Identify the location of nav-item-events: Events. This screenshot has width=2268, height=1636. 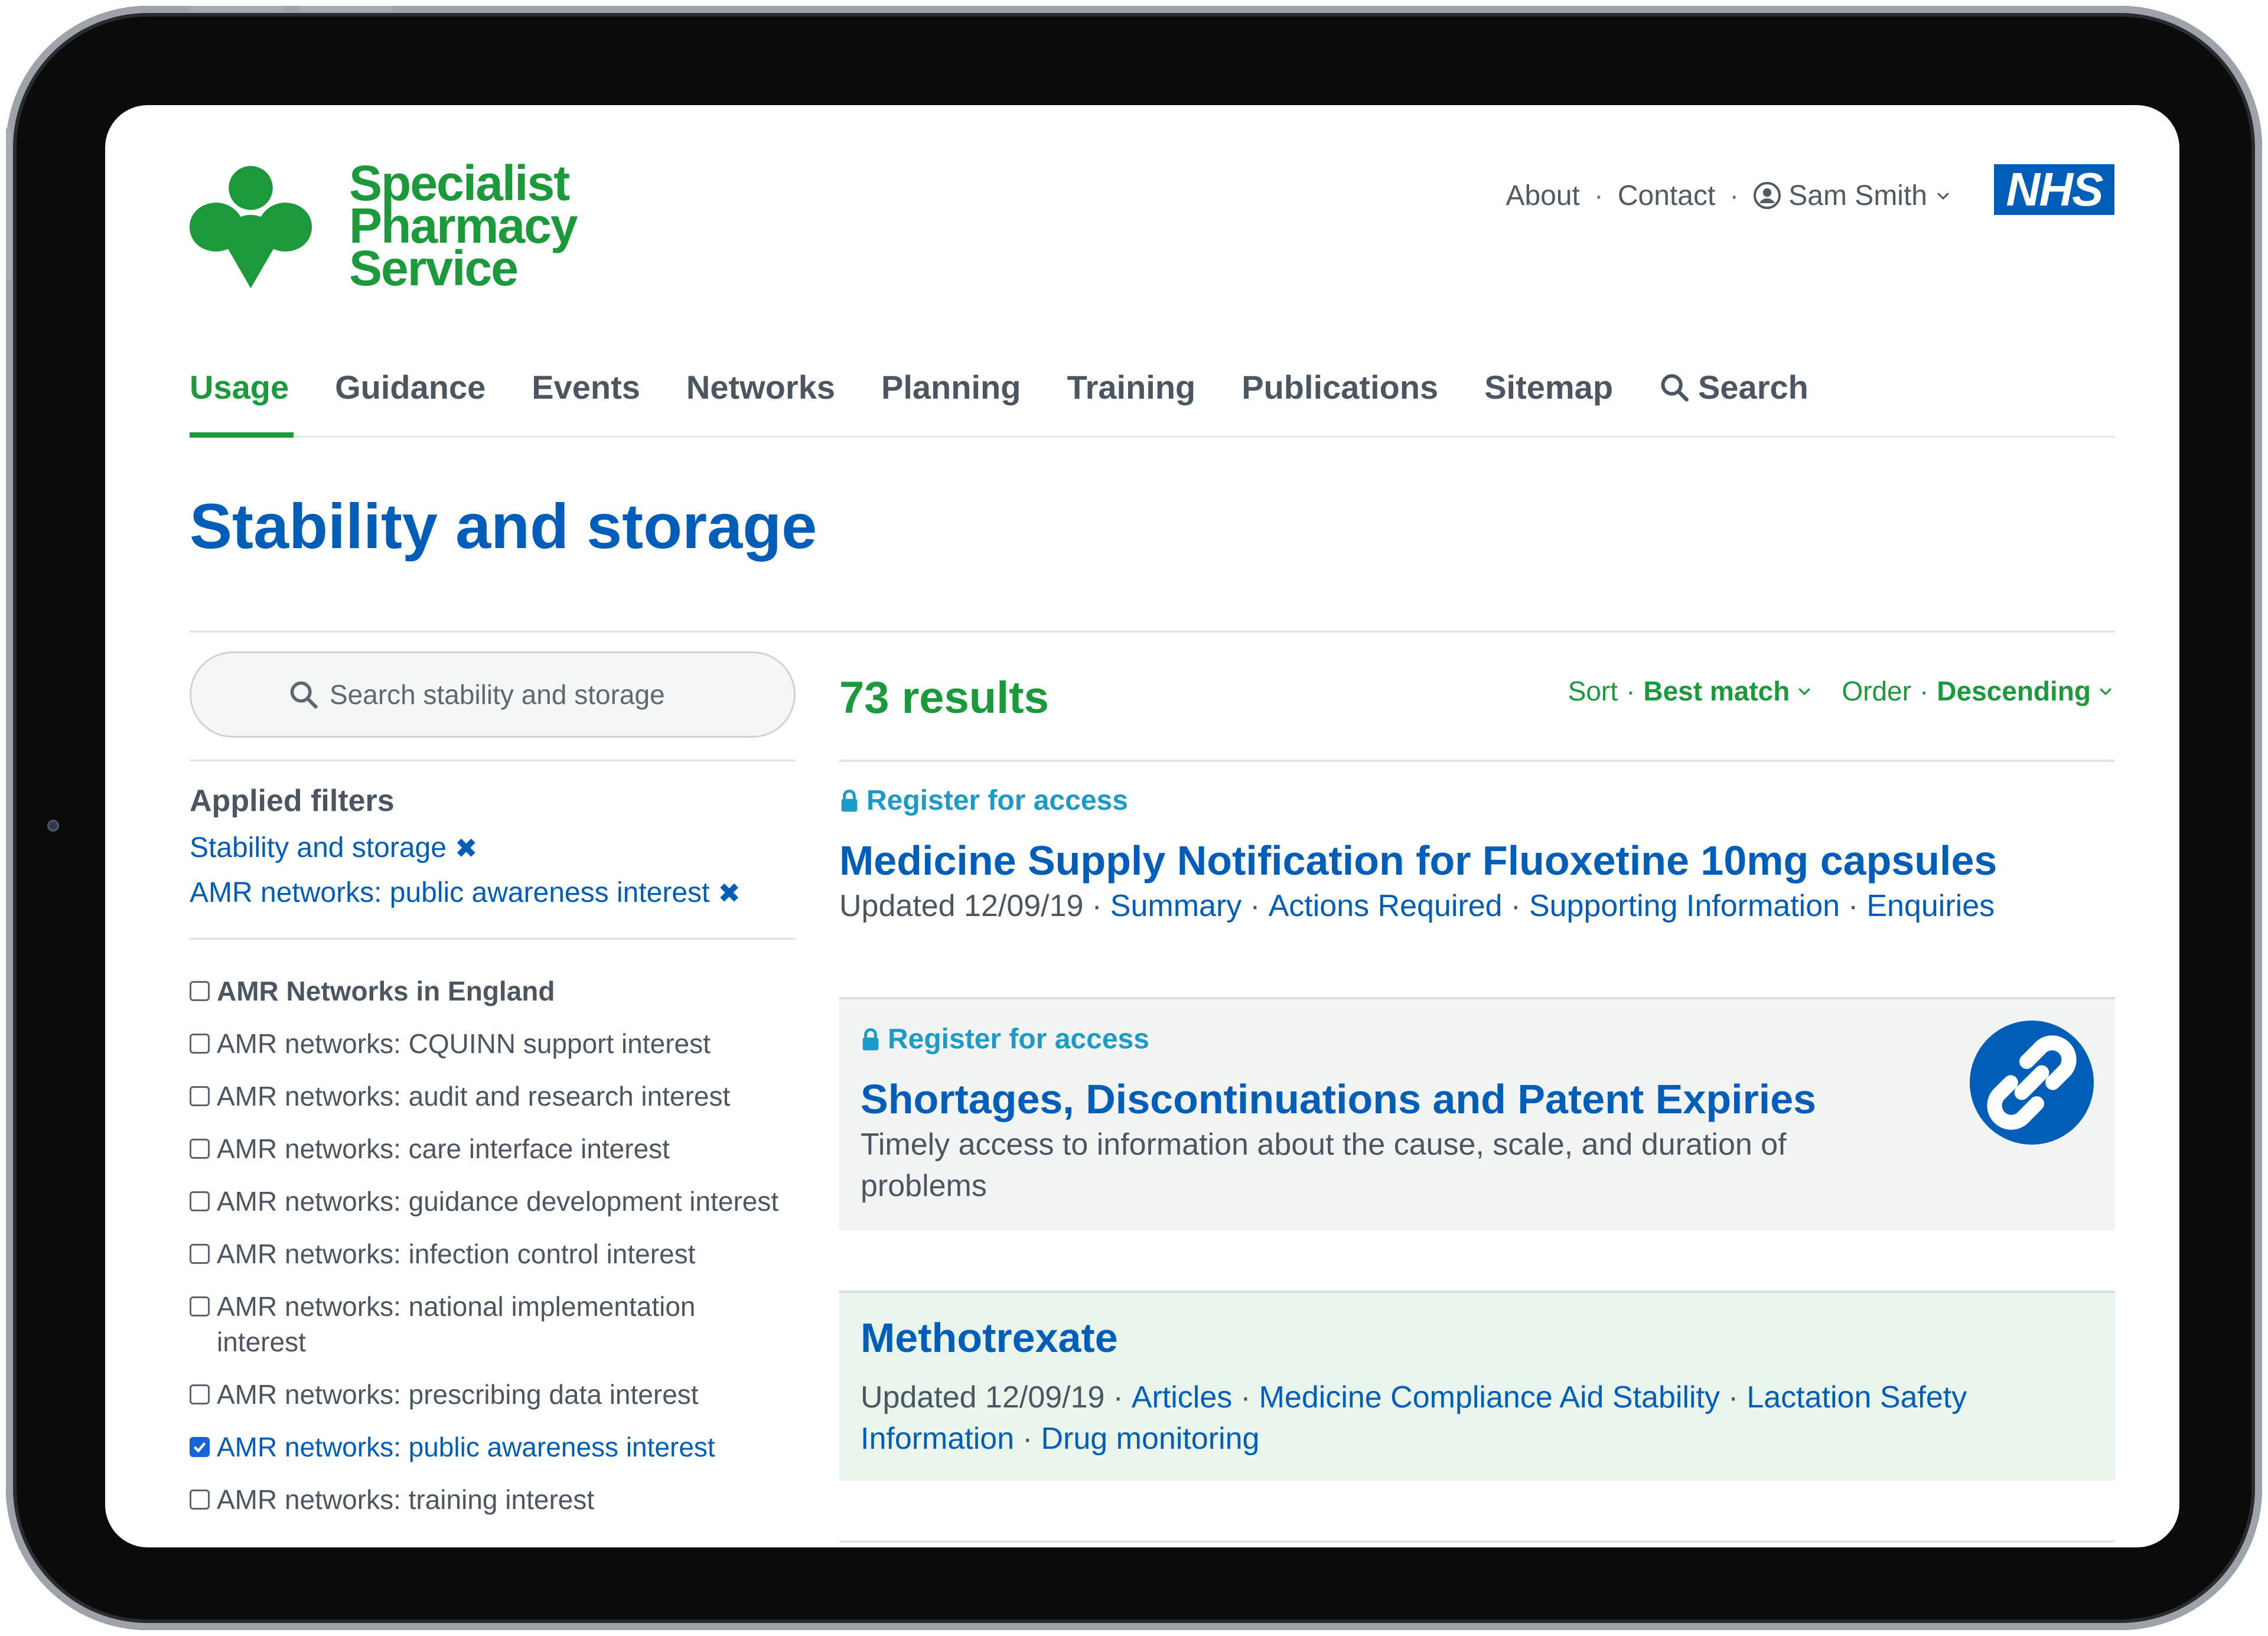
(586, 387).